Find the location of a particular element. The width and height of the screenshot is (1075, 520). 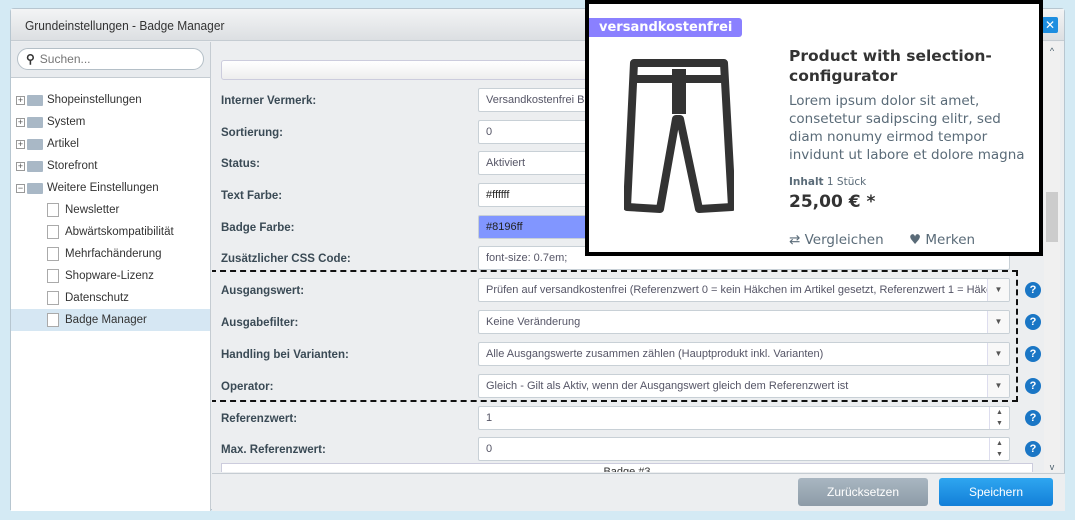

sidebar-item-label: Storefront is located at coordinates (72, 166).